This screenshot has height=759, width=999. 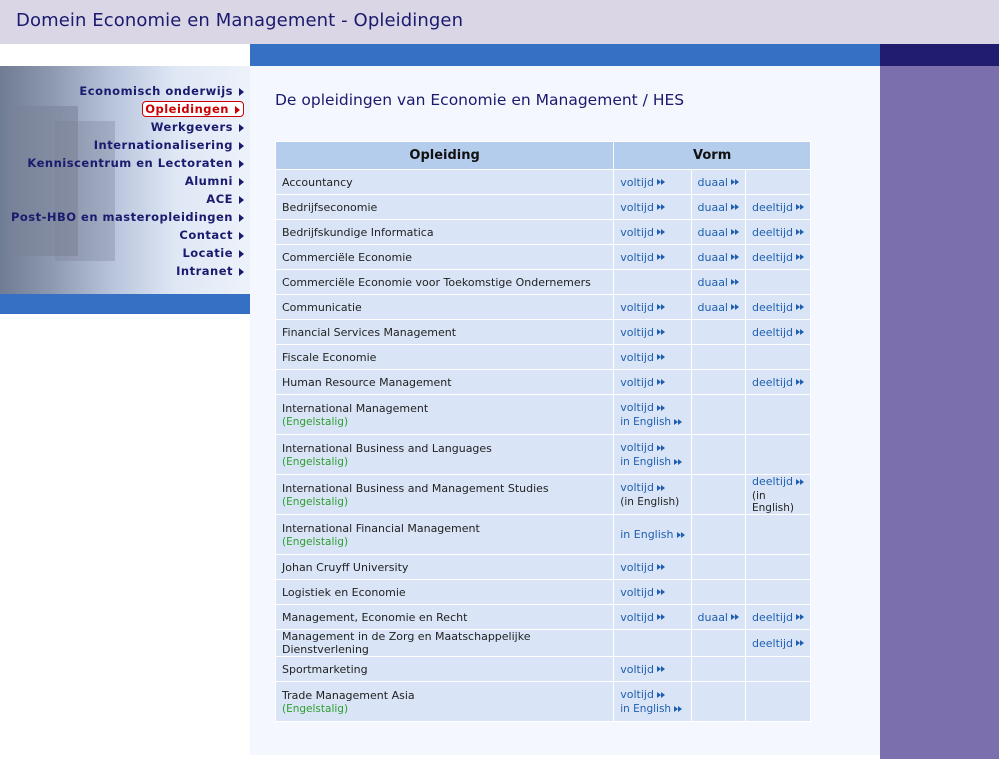 What do you see at coordinates (237, 109) in the screenshot?
I see `triangle-right-icon` at bounding box center [237, 109].